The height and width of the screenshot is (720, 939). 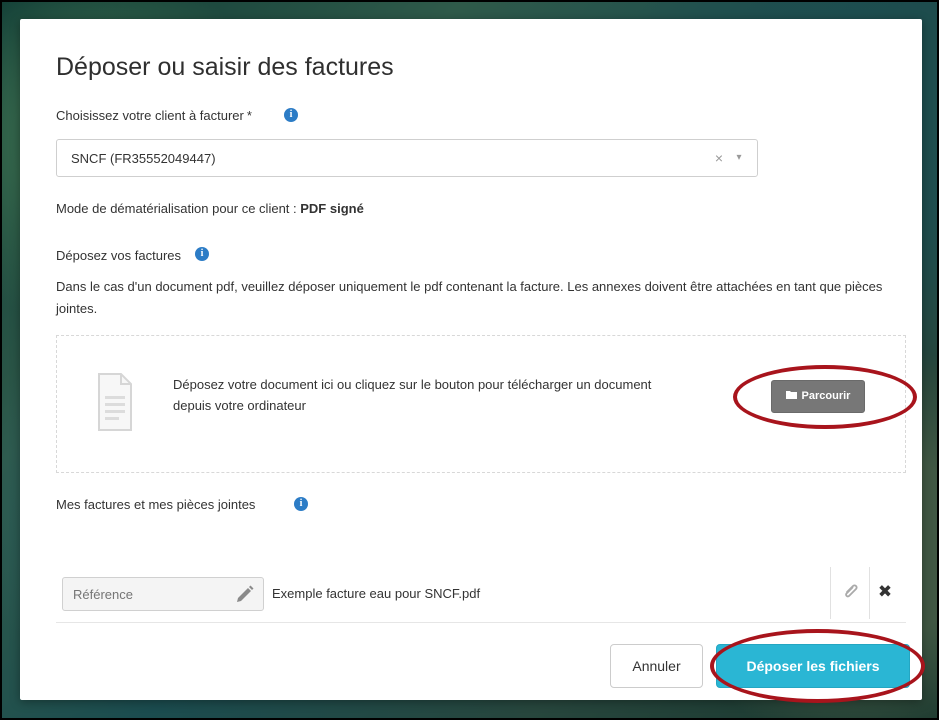 I want to click on clear-icon: ×, so click(x=719, y=158).